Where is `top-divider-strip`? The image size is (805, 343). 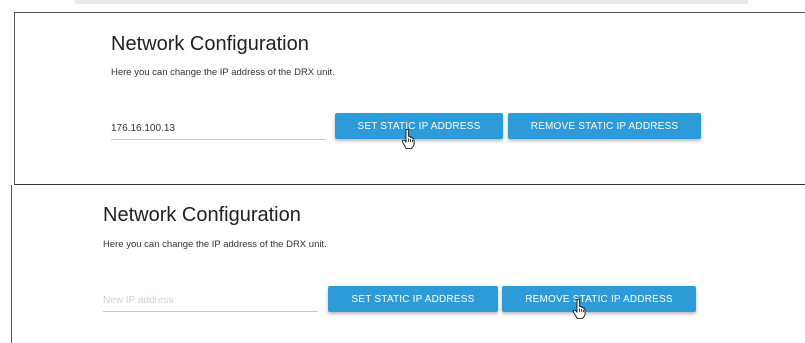 top-divider-strip is located at coordinates (411, 2).